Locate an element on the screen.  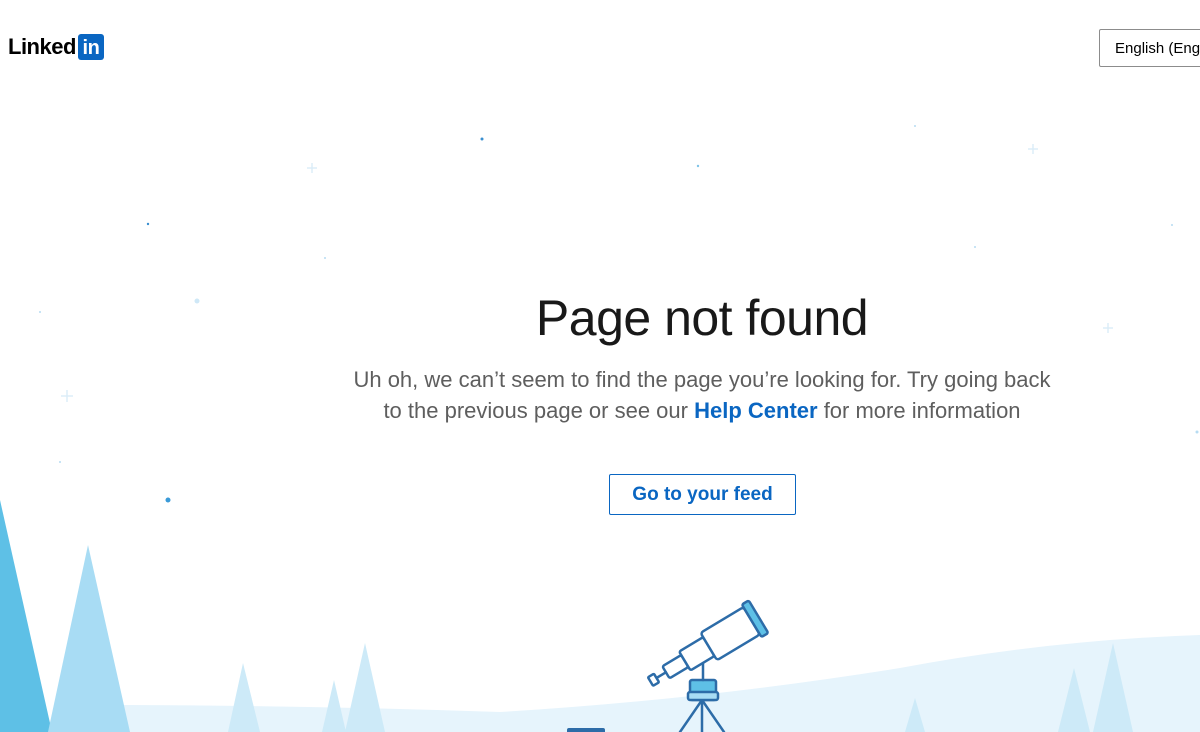
page-title: Page not found is located at coordinates (702, 317).